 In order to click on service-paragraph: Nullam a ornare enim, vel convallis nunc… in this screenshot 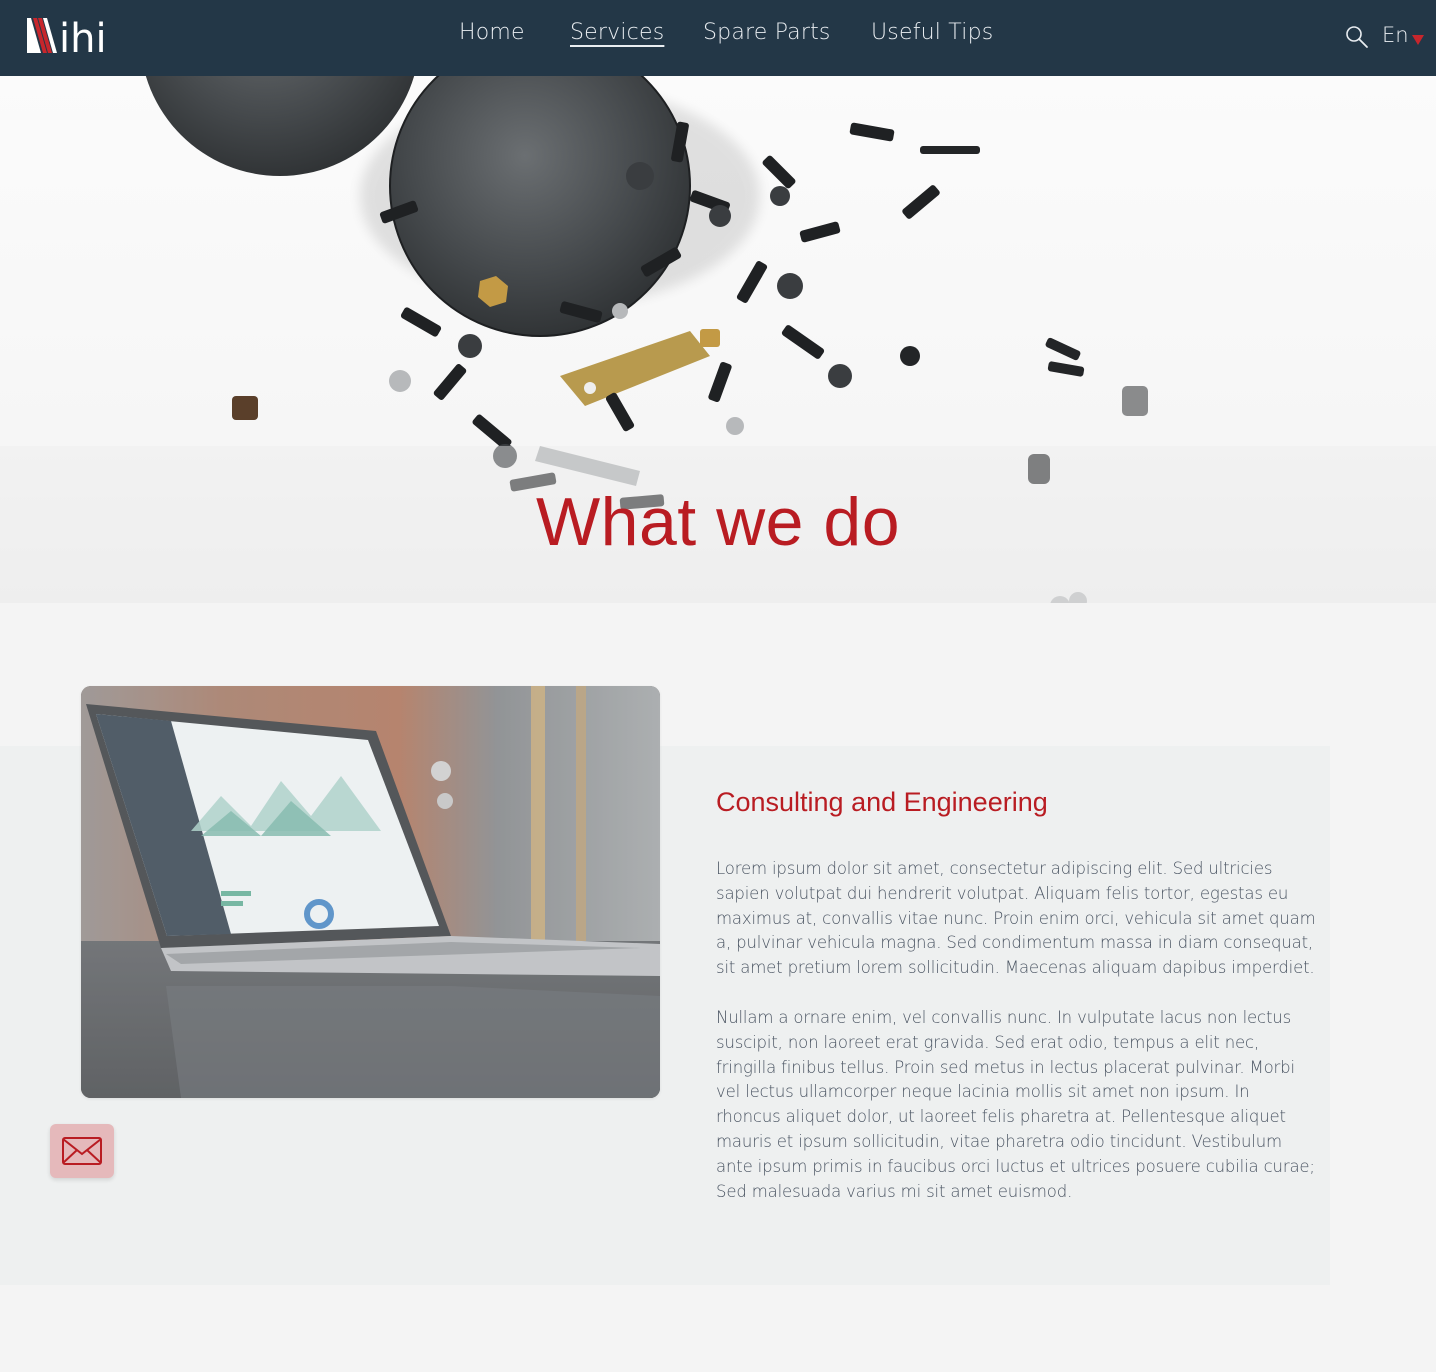, I will do `click(1015, 1104)`.